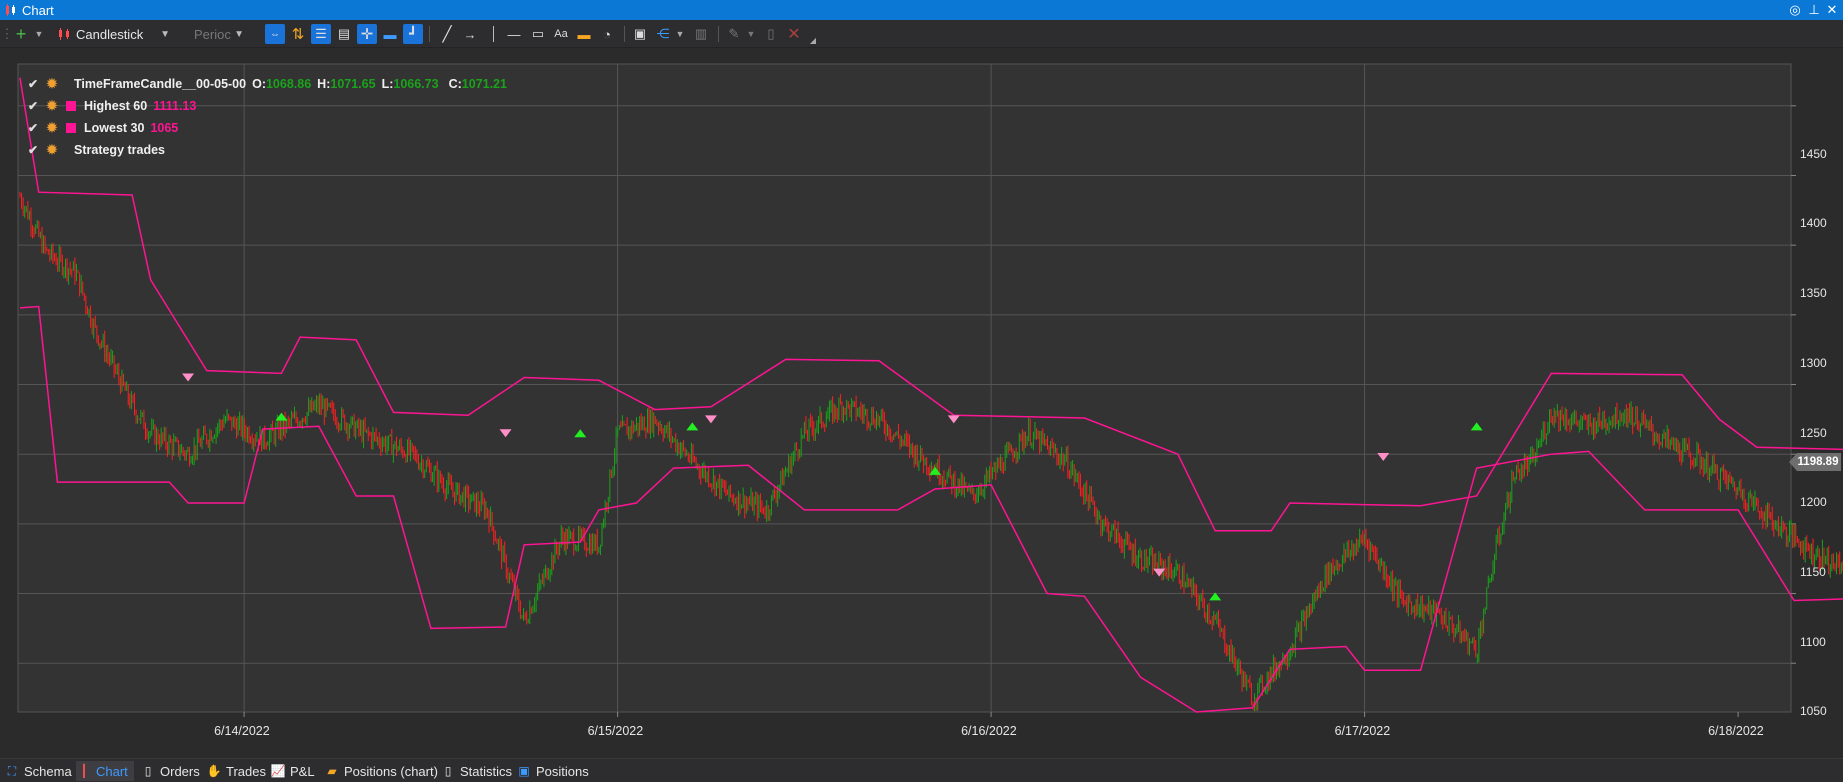 Image resolution: width=1843 pixels, height=782 pixels. What do you see at coordinates (367, 34) in the screenshot?
I see `crosshair-icon: ✛` at bounding box center [367, 34].